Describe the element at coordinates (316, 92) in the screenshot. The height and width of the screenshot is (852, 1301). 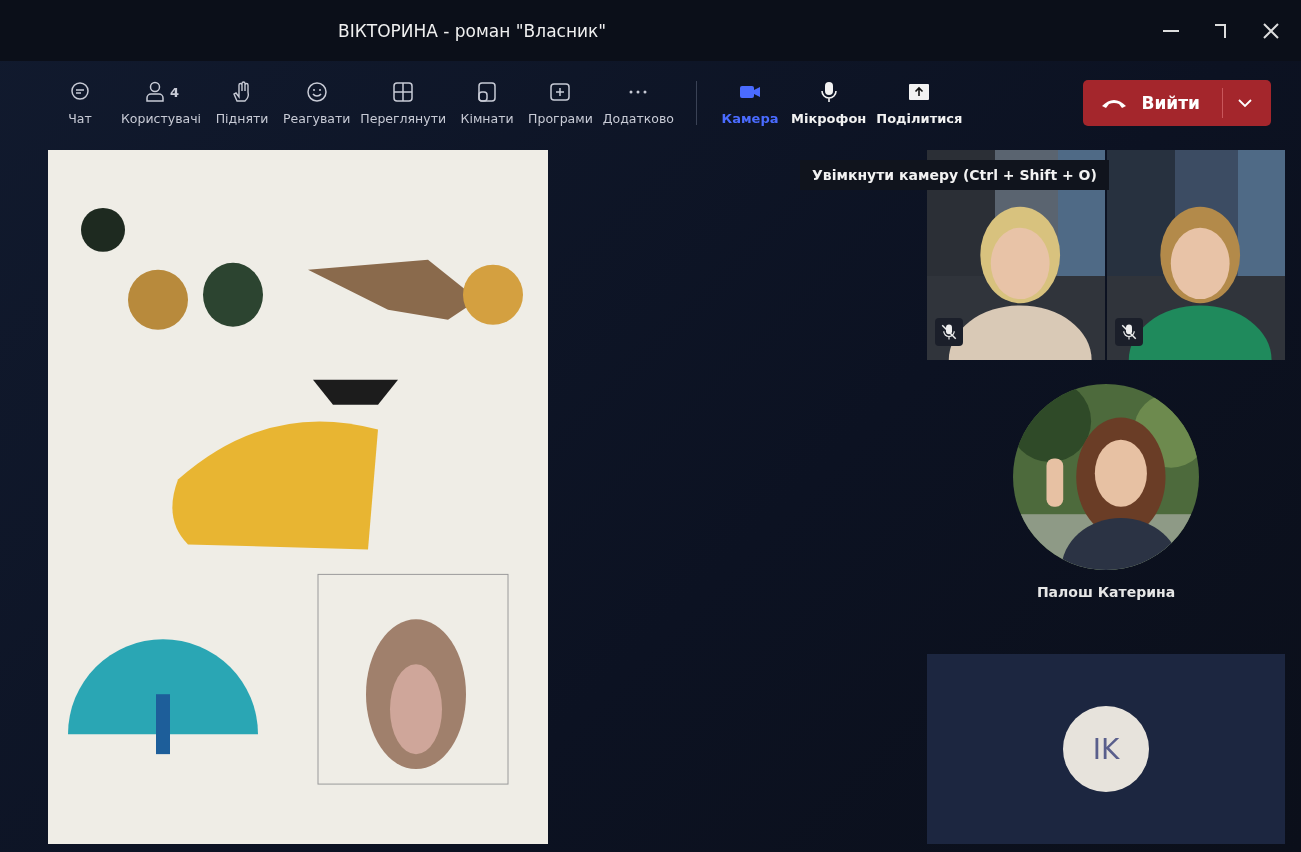
I see `smiley-icon` at that location.